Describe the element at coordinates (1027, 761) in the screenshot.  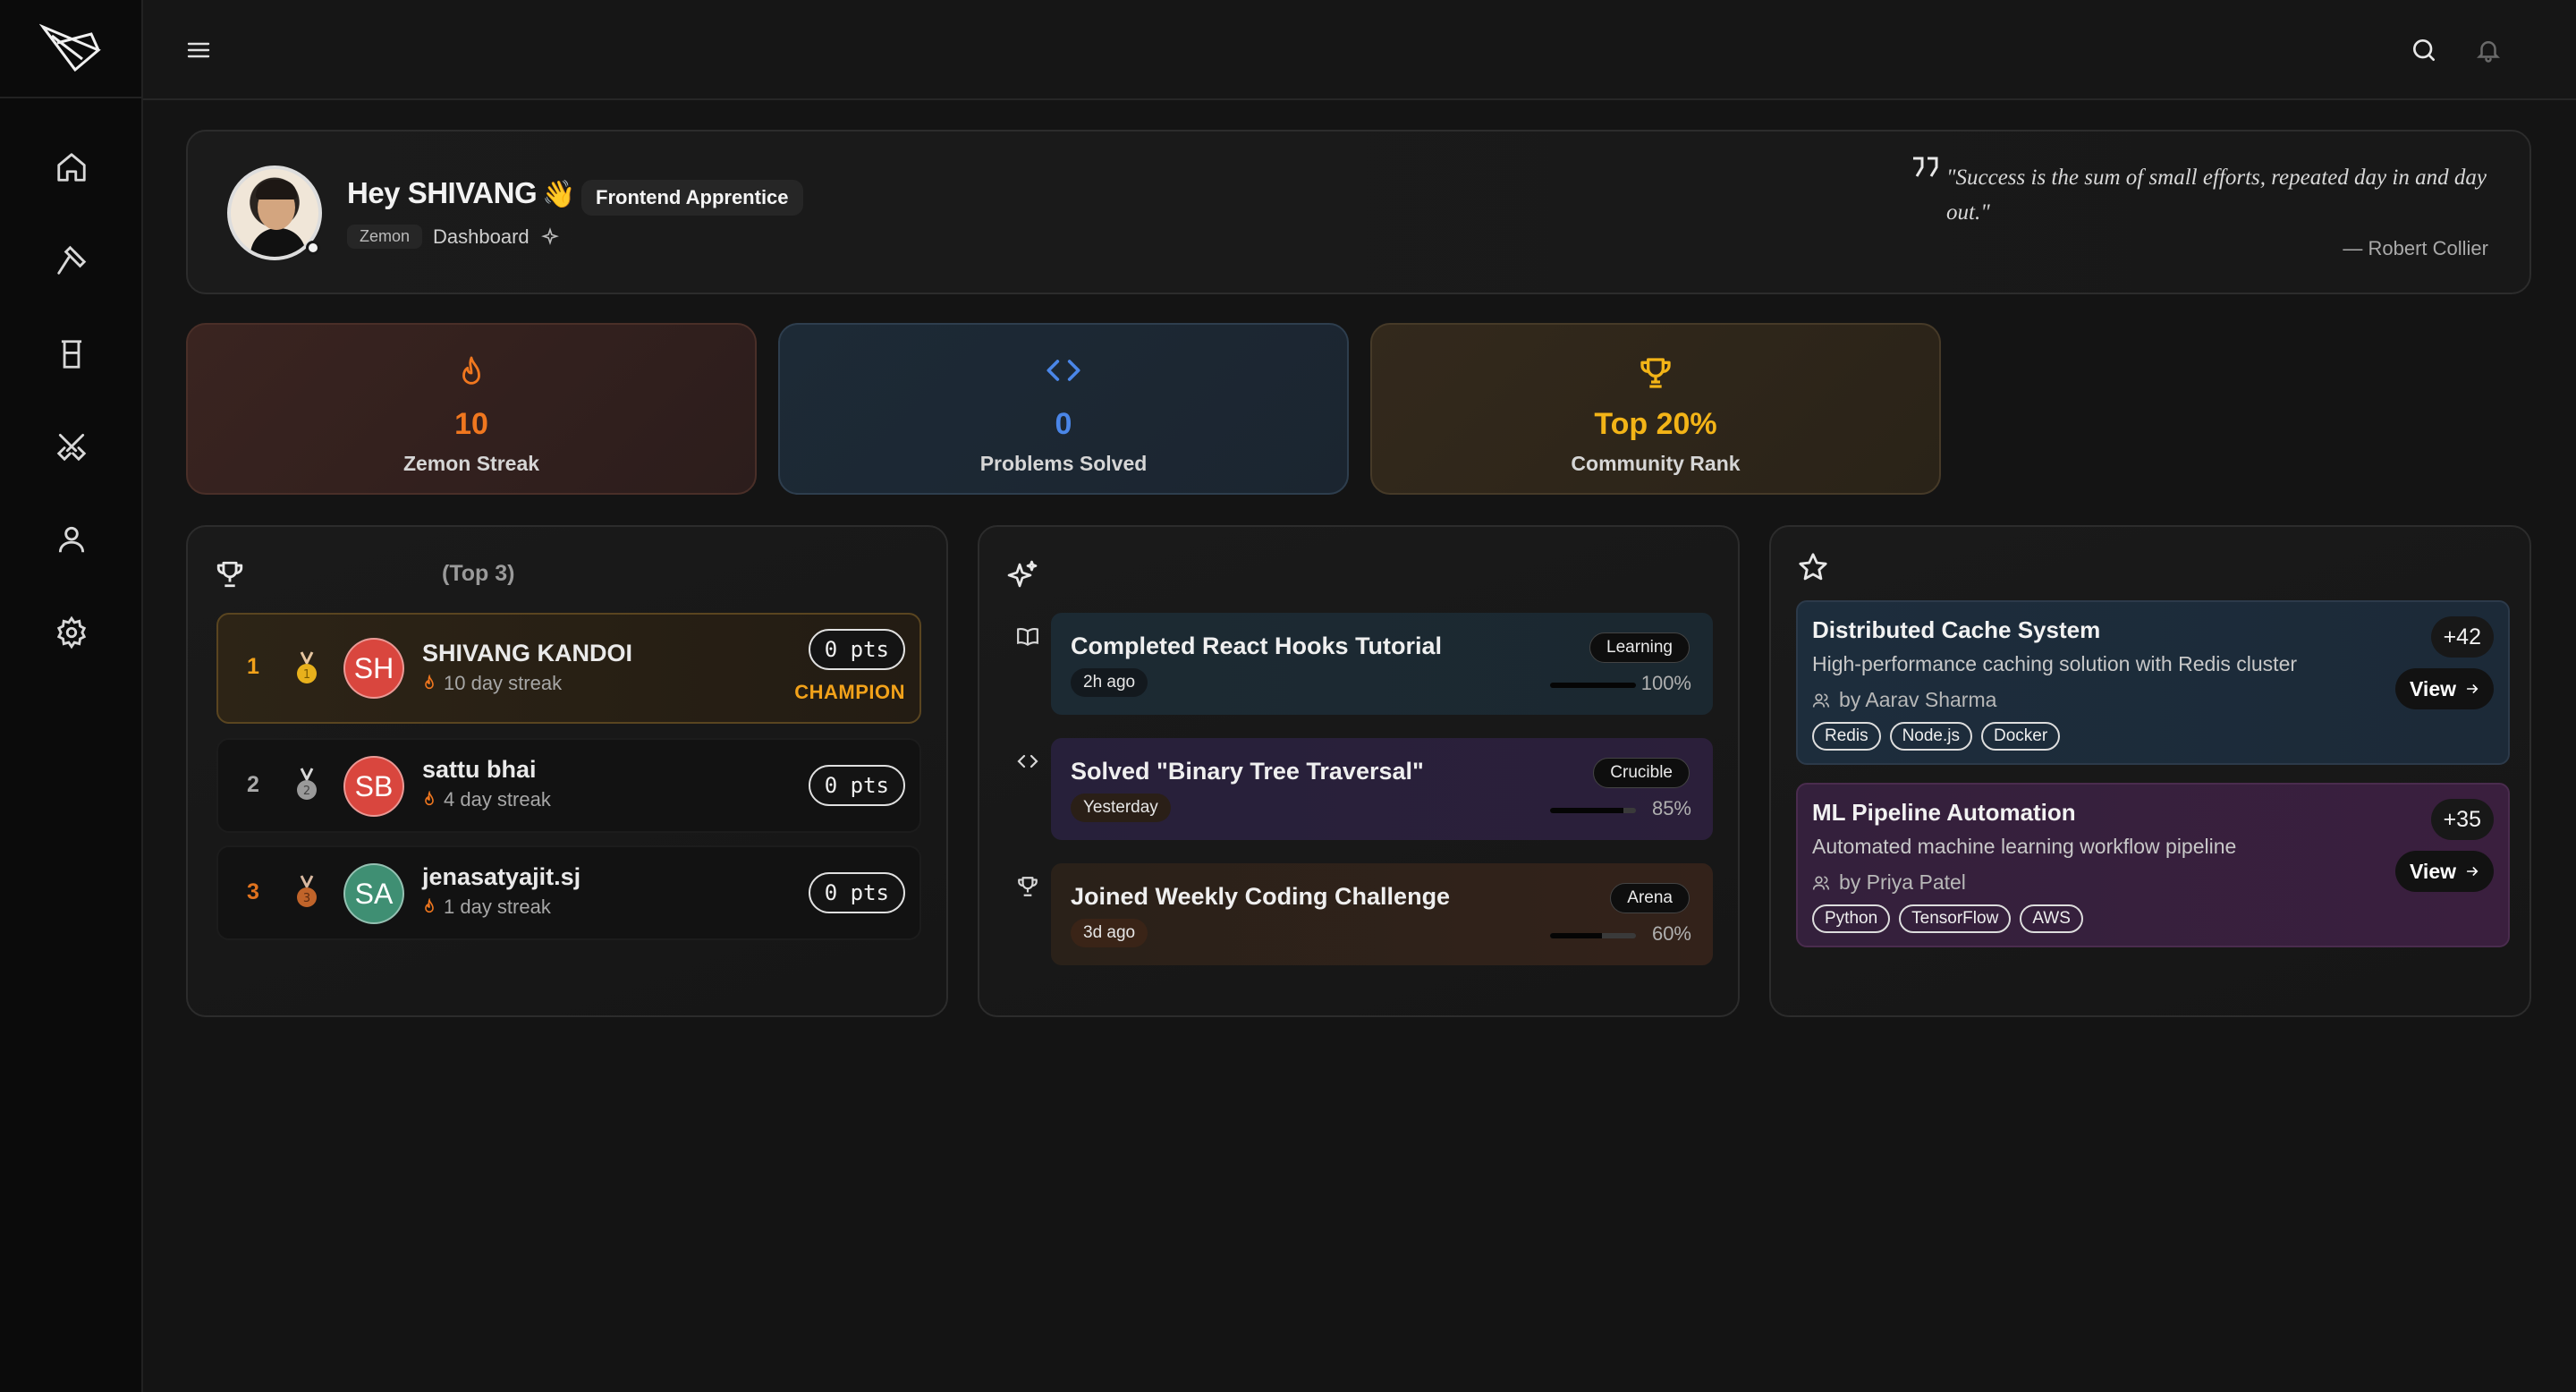
I see `code-icon` at that location.